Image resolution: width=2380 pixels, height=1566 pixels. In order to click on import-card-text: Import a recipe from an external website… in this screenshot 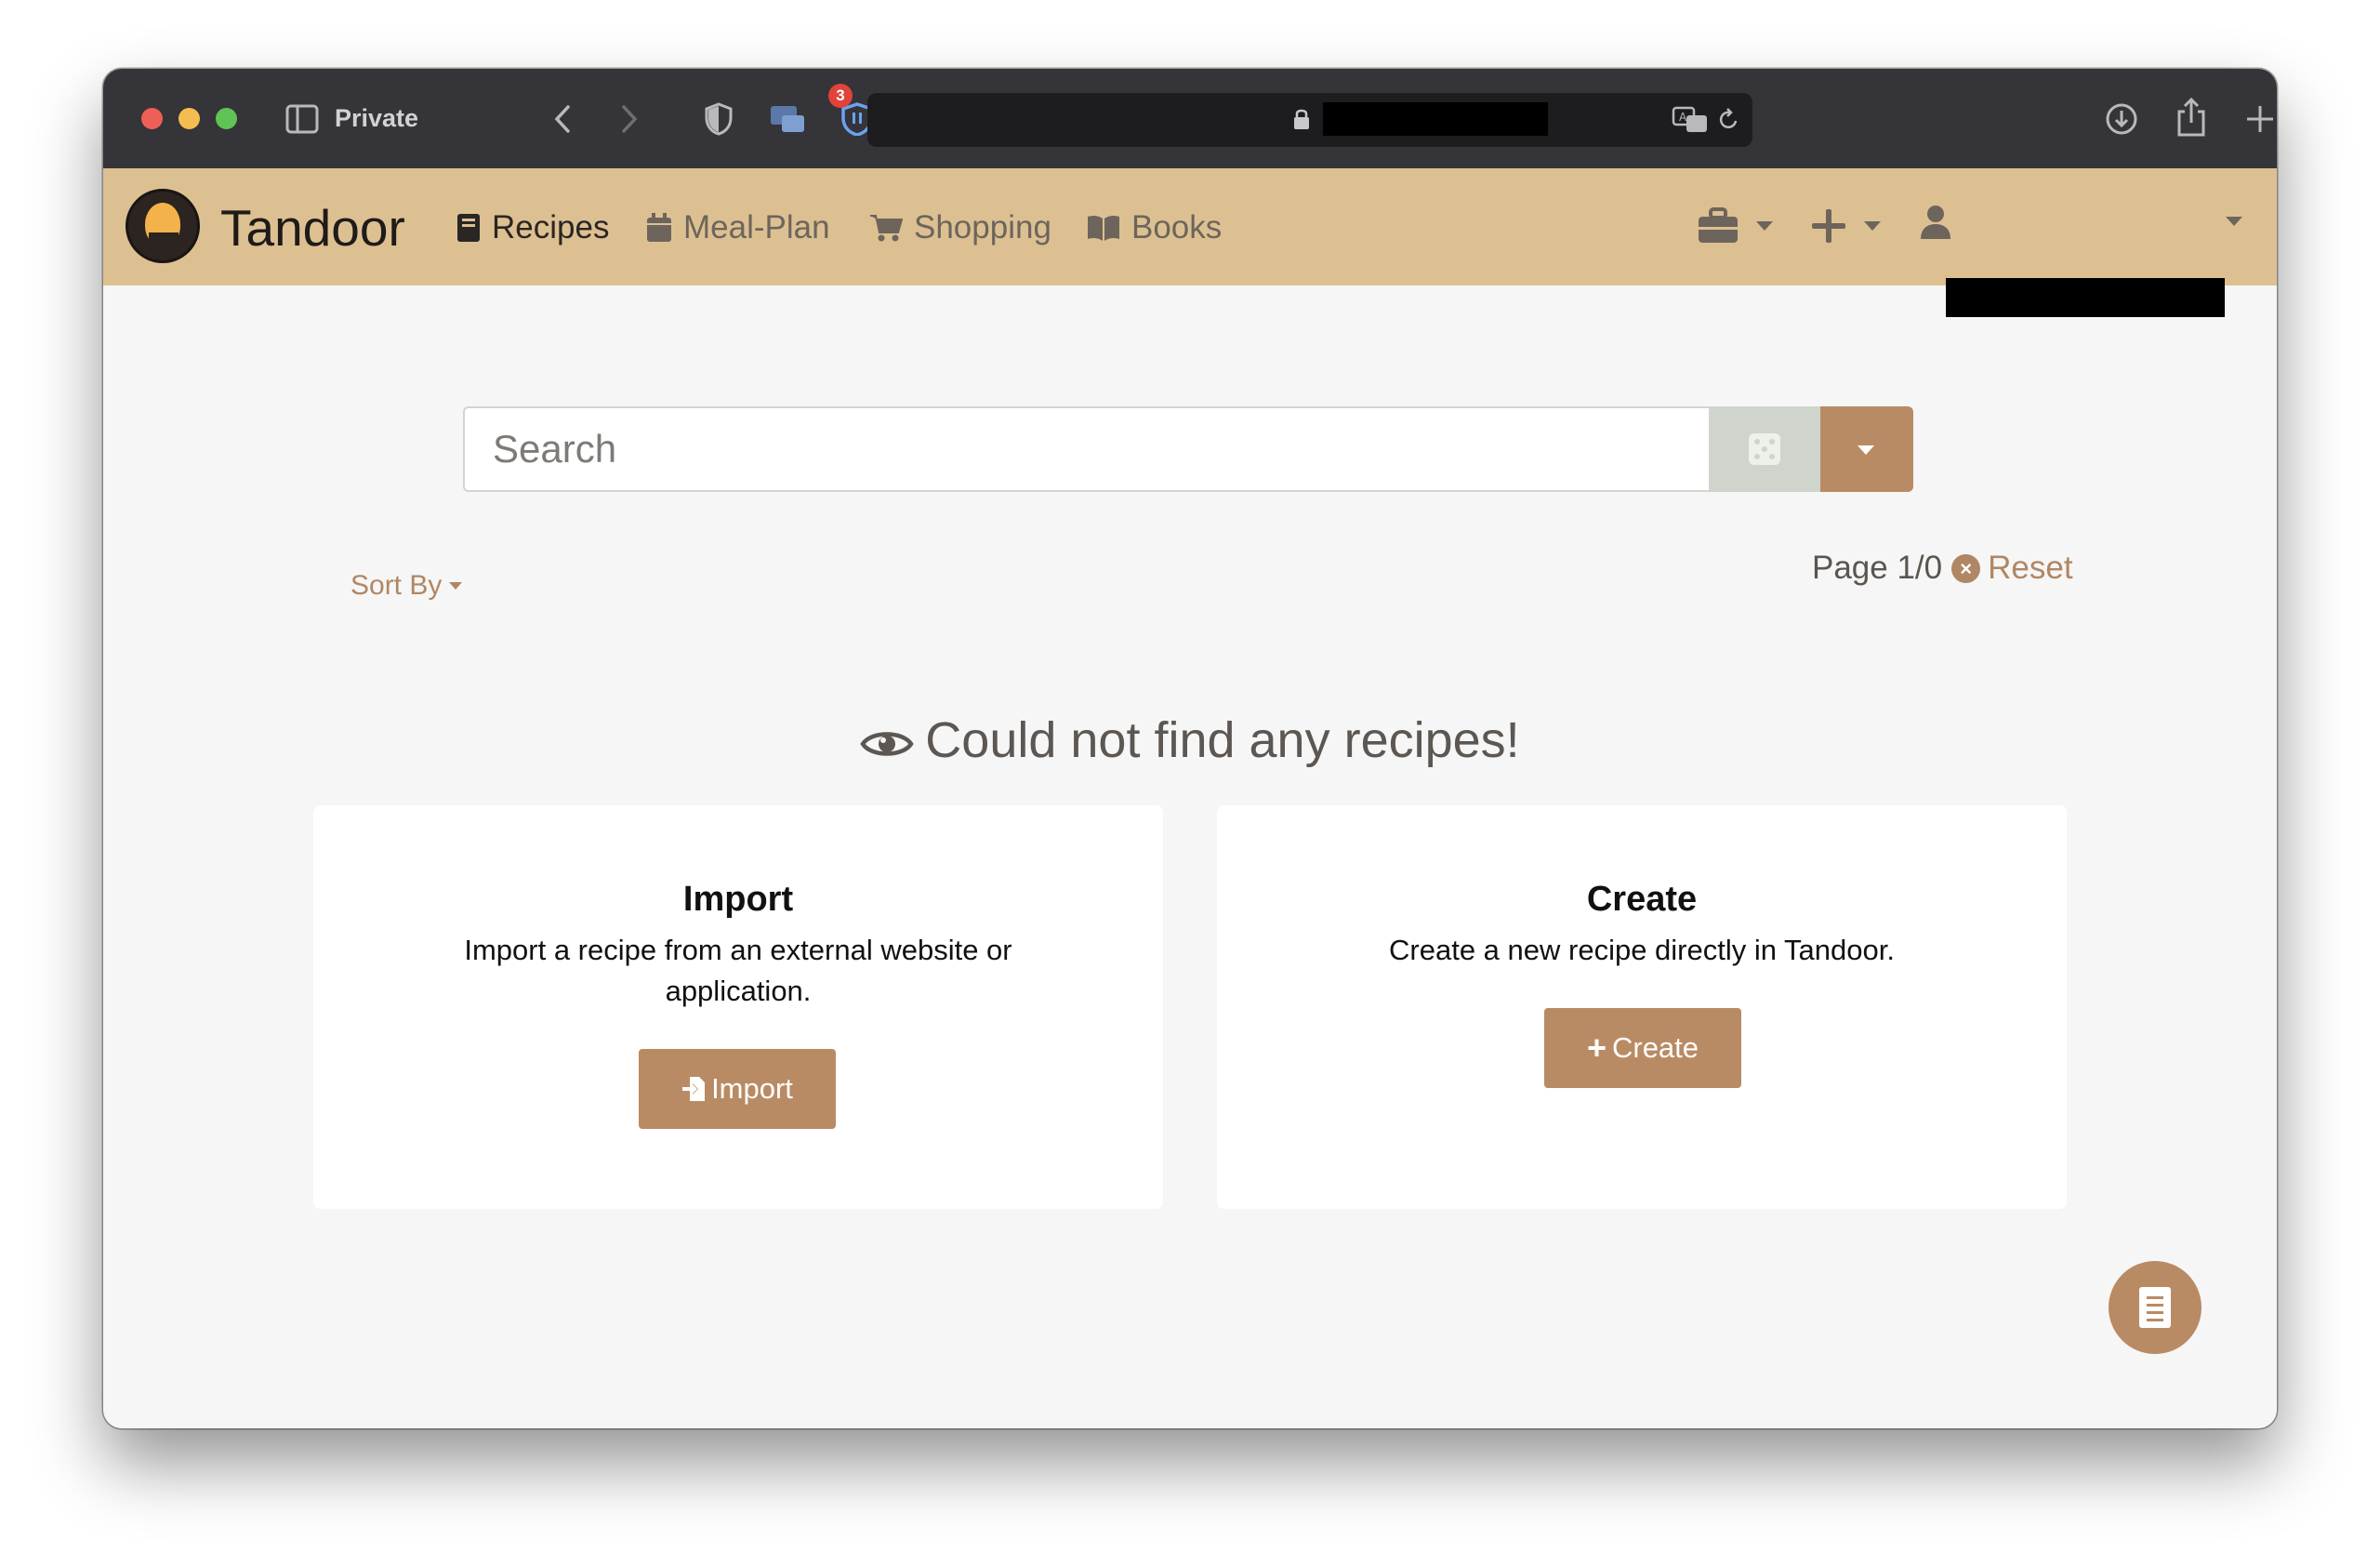, I will do `click(738, 971)`.